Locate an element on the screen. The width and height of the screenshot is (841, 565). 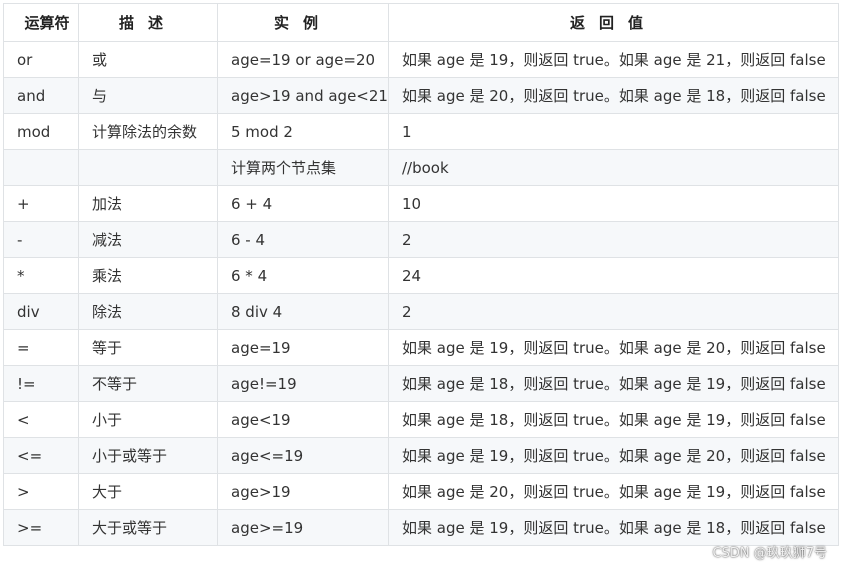
cell-description: 减法 is located at coordinates (148, 239).